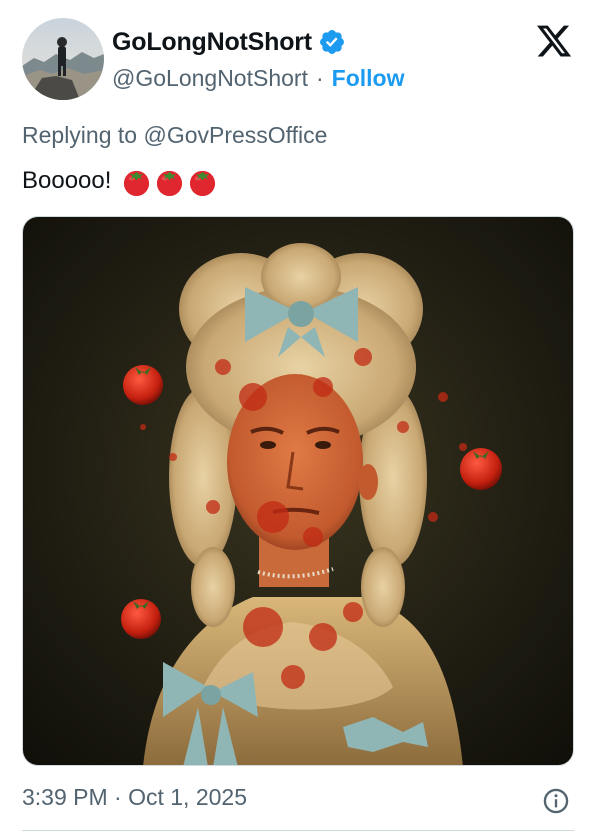 The width and height of the screenshot is (600, 836). What do you see at coordinates (120, 181) in the screenshot?
I see `tweet-text: Booooo!` at bounding box center [120, 181].